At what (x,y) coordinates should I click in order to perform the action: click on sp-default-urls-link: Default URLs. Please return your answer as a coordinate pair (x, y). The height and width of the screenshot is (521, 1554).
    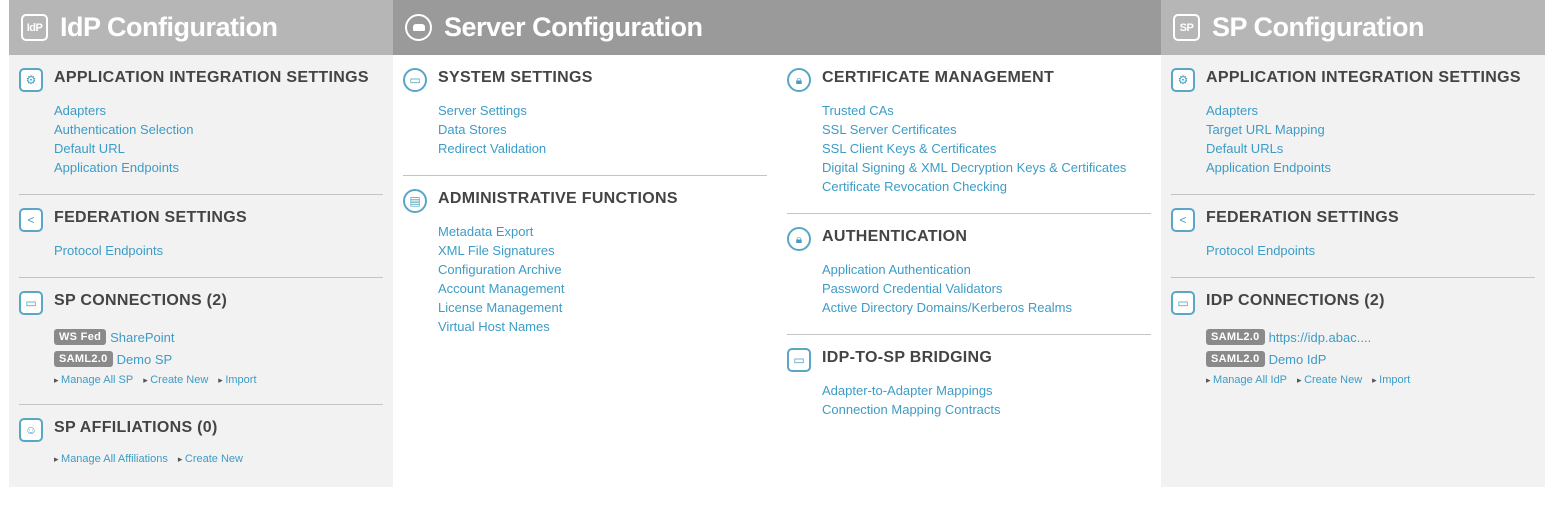
    Looking at the image, I should click on (1370, 148).